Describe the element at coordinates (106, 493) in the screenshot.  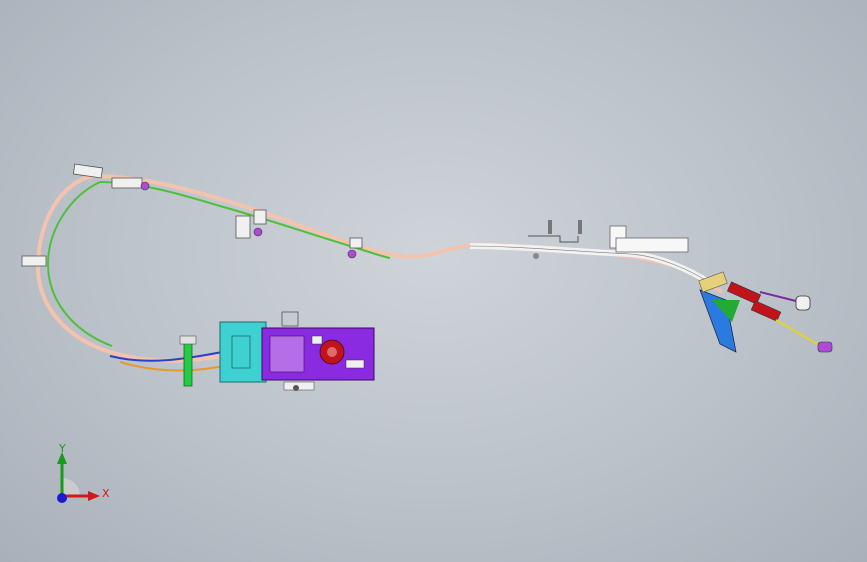
I see `x-axis-label: X` at that location.